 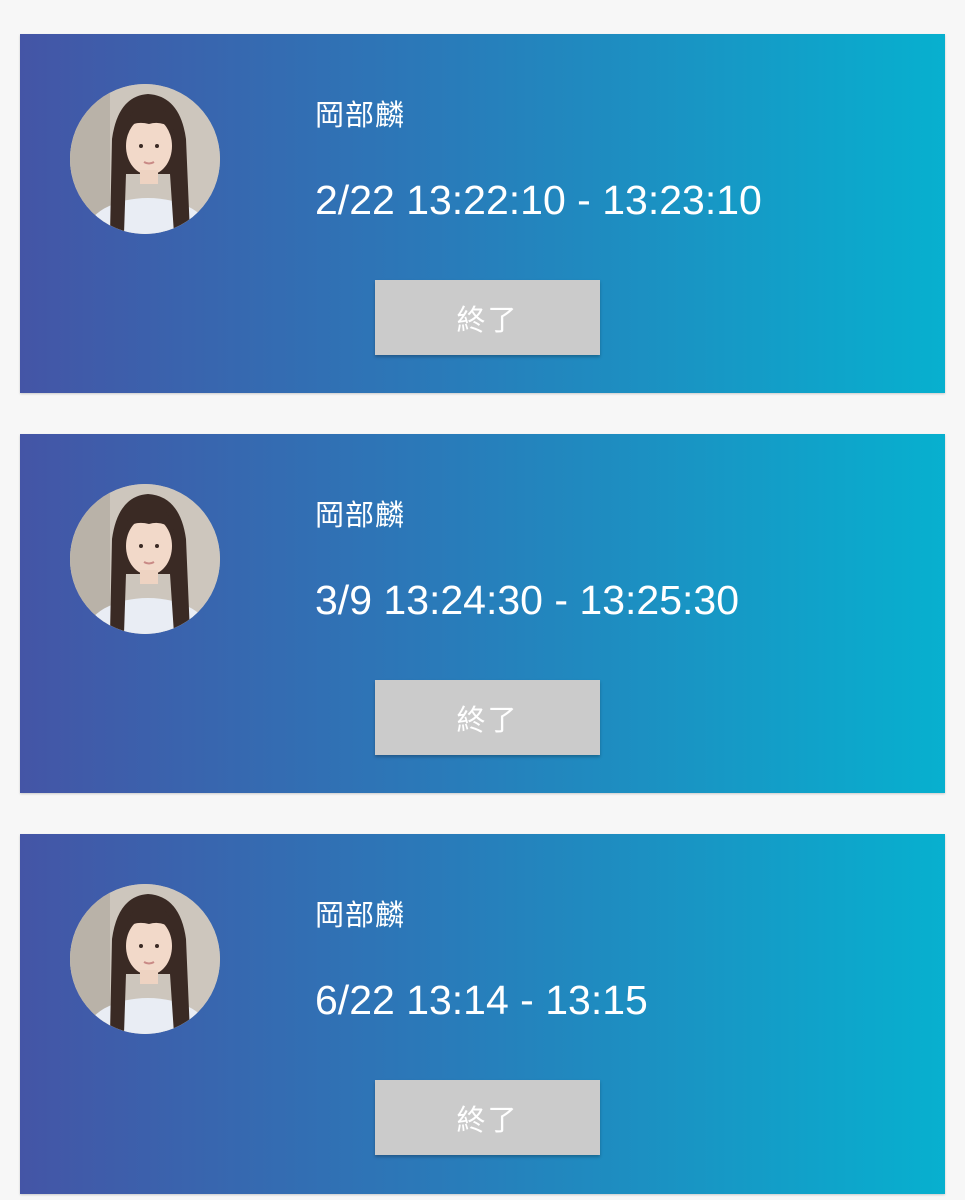 What do you see at coordinates (481, 1000) in the screenshot?
I see `session-time-range: 6/22 13:14 - 13:15` at bounding box center [481, 1000].